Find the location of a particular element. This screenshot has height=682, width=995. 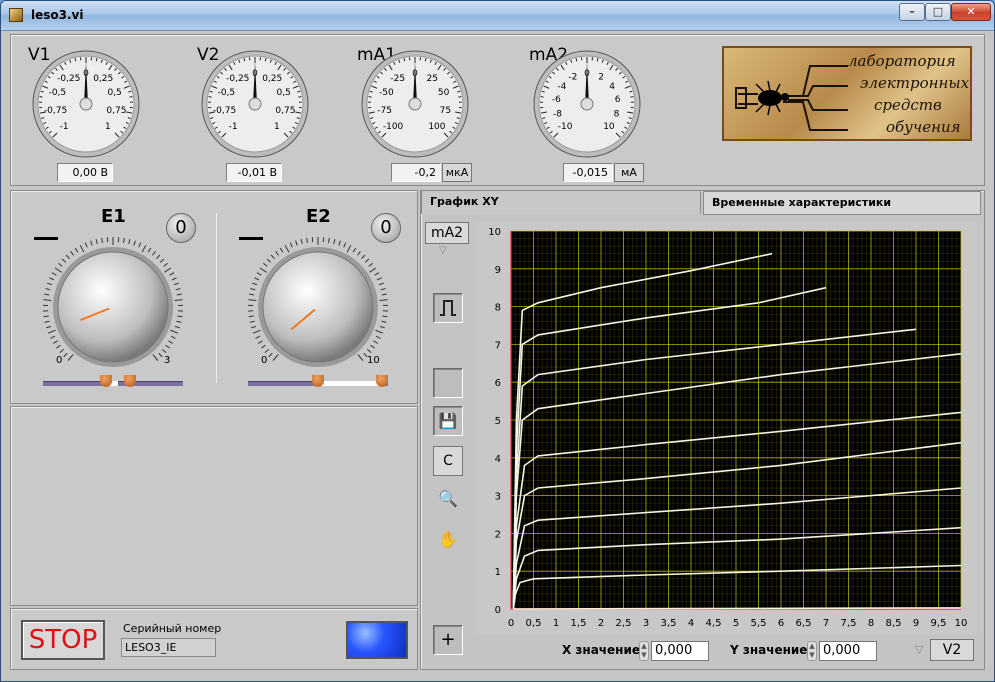

gauge-tick-label: 100 is located at coordinates (436, 127).